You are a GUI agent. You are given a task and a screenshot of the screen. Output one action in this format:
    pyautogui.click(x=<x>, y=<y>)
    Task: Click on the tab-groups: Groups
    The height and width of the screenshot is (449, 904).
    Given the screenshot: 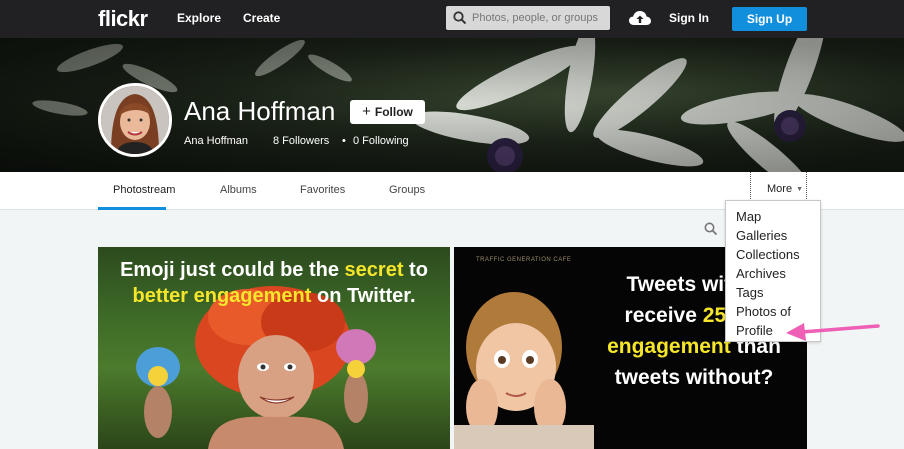 What is the action you would take?
    pyautogui.click(x=407, y=190)
    